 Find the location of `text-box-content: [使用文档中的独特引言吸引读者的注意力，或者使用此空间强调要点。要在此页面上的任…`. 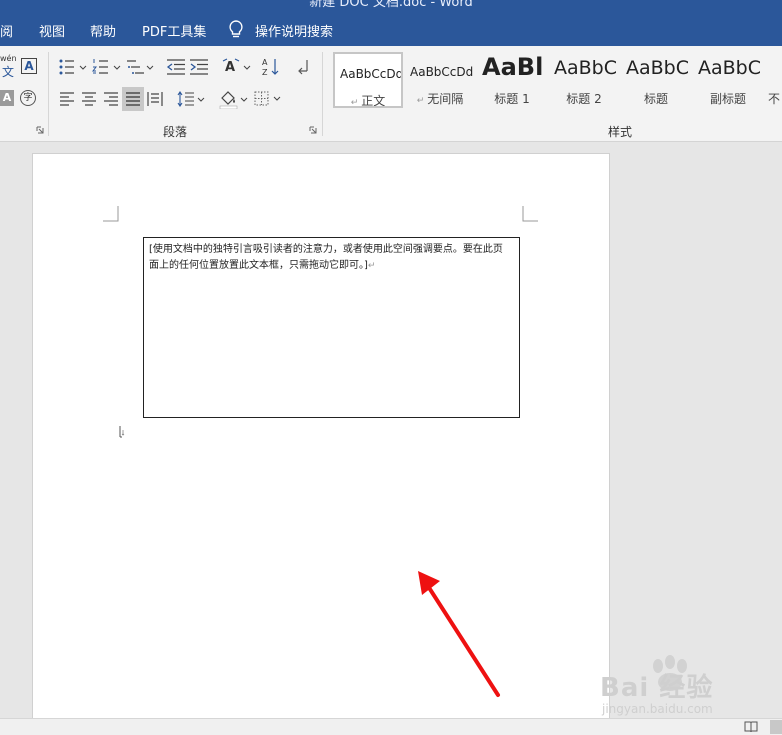

text-box-content: [使用文档中的独特引言吸引读者的注意力，或者使用此空间强调要点。要在此页面上的任… is located at coordinates (330, 258).